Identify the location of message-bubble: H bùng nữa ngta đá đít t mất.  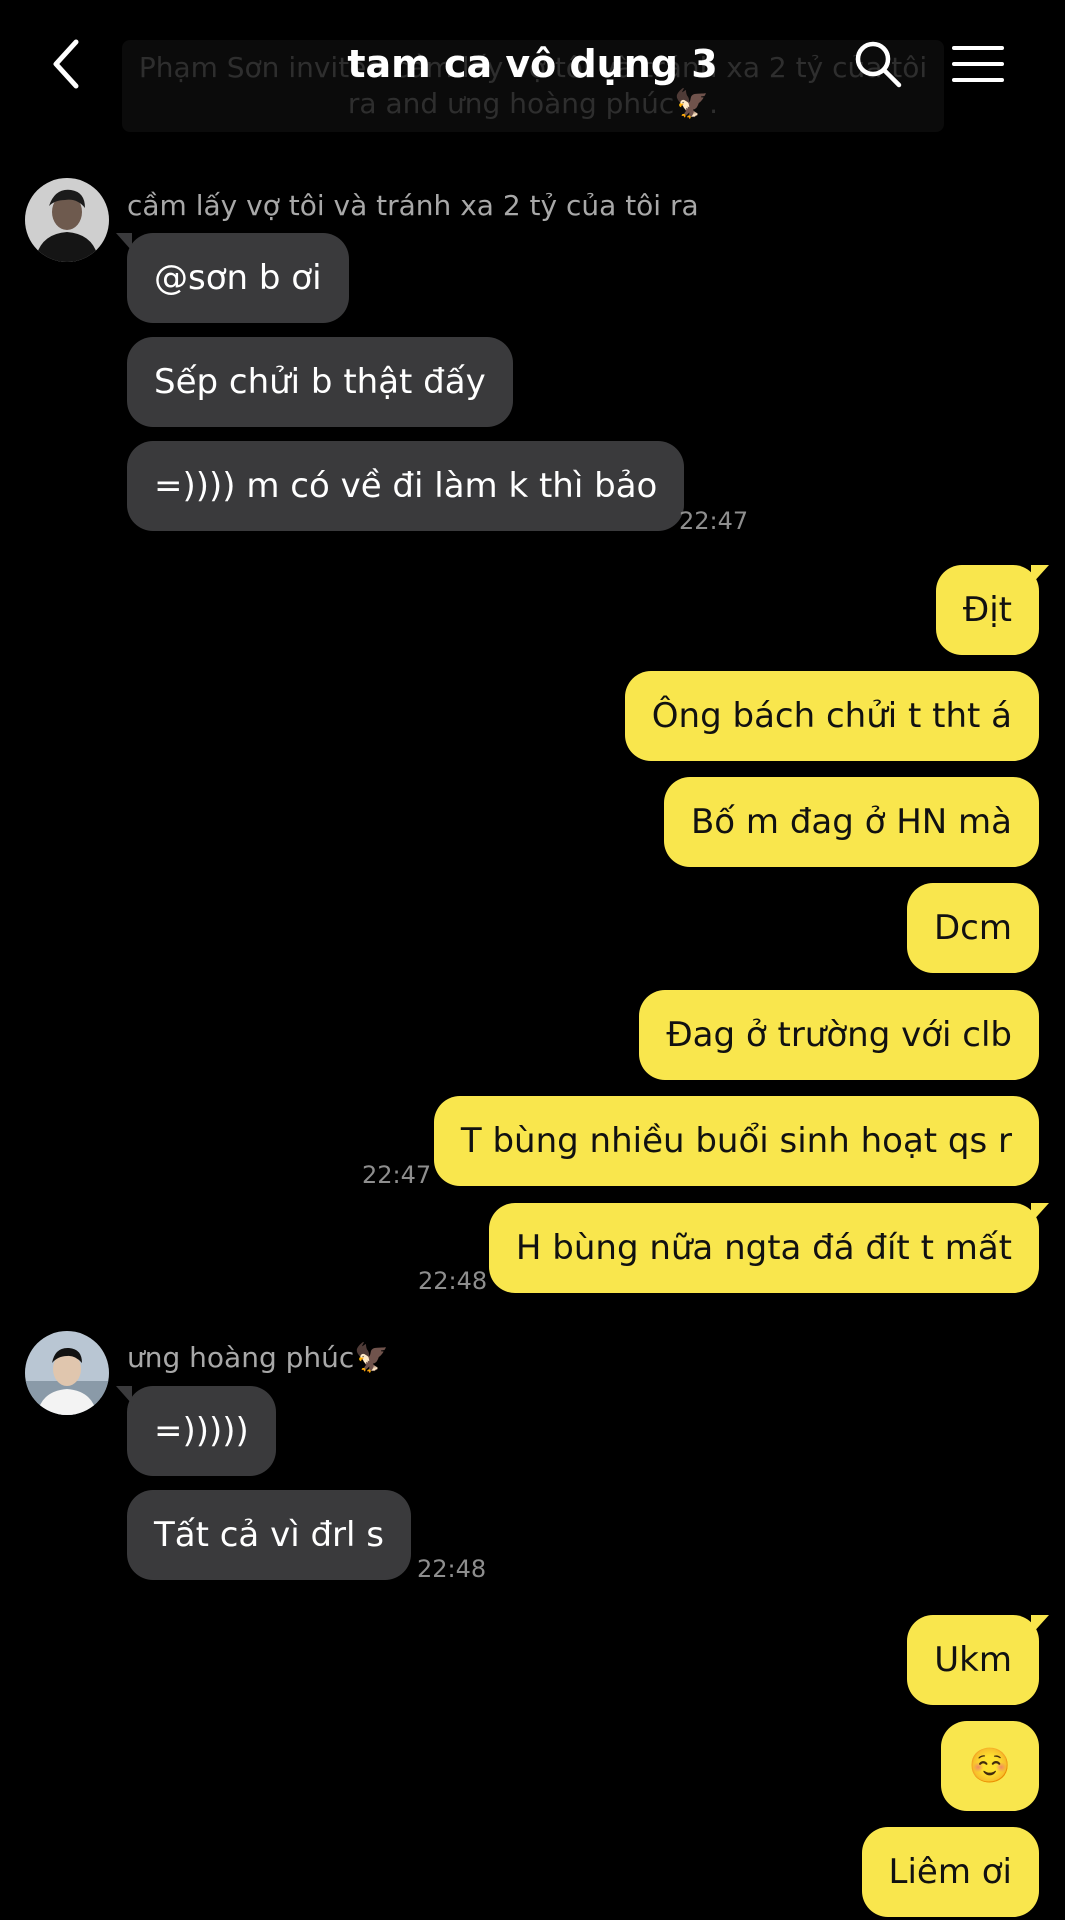
(763, 1248).